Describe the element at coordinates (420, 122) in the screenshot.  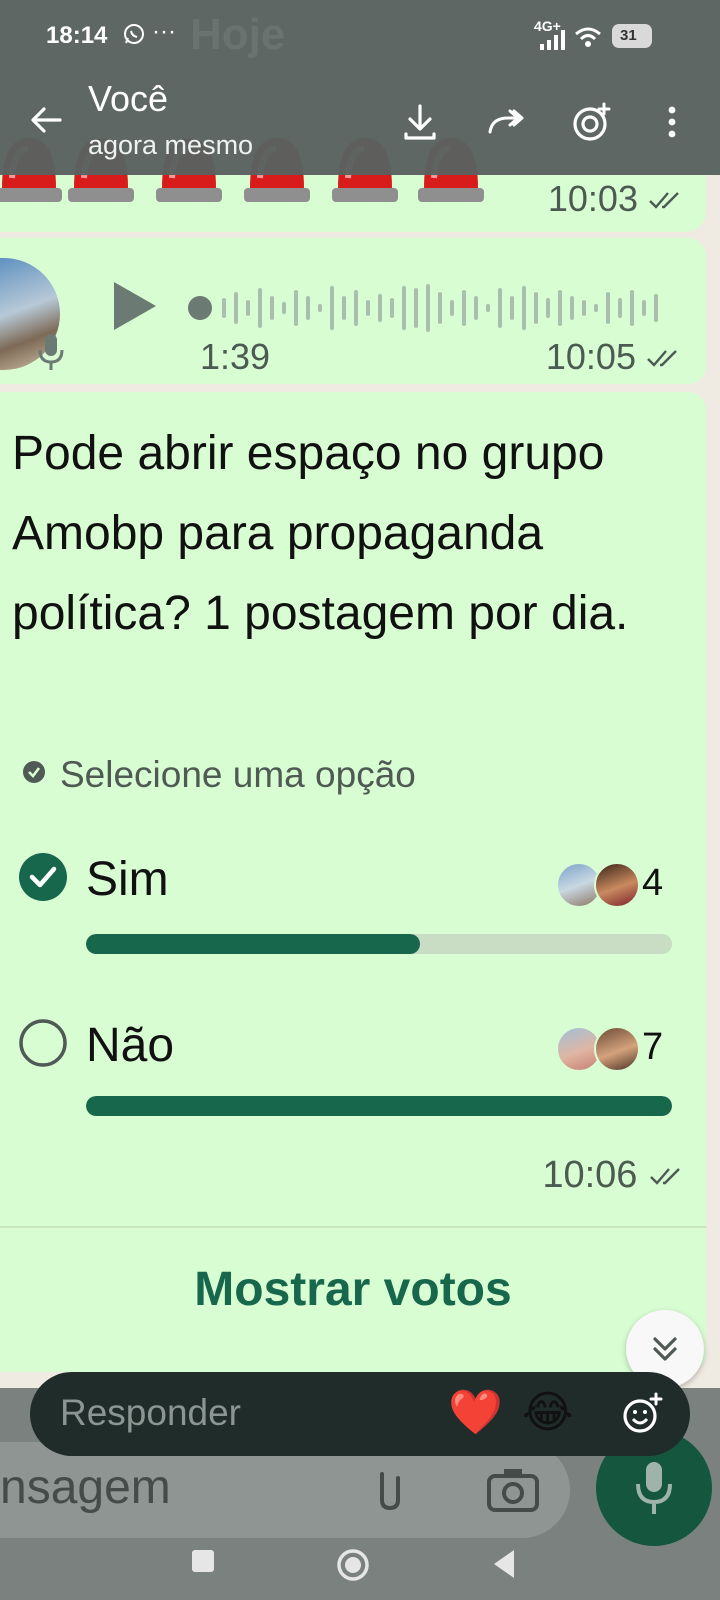
I see `download-icon` at that location.